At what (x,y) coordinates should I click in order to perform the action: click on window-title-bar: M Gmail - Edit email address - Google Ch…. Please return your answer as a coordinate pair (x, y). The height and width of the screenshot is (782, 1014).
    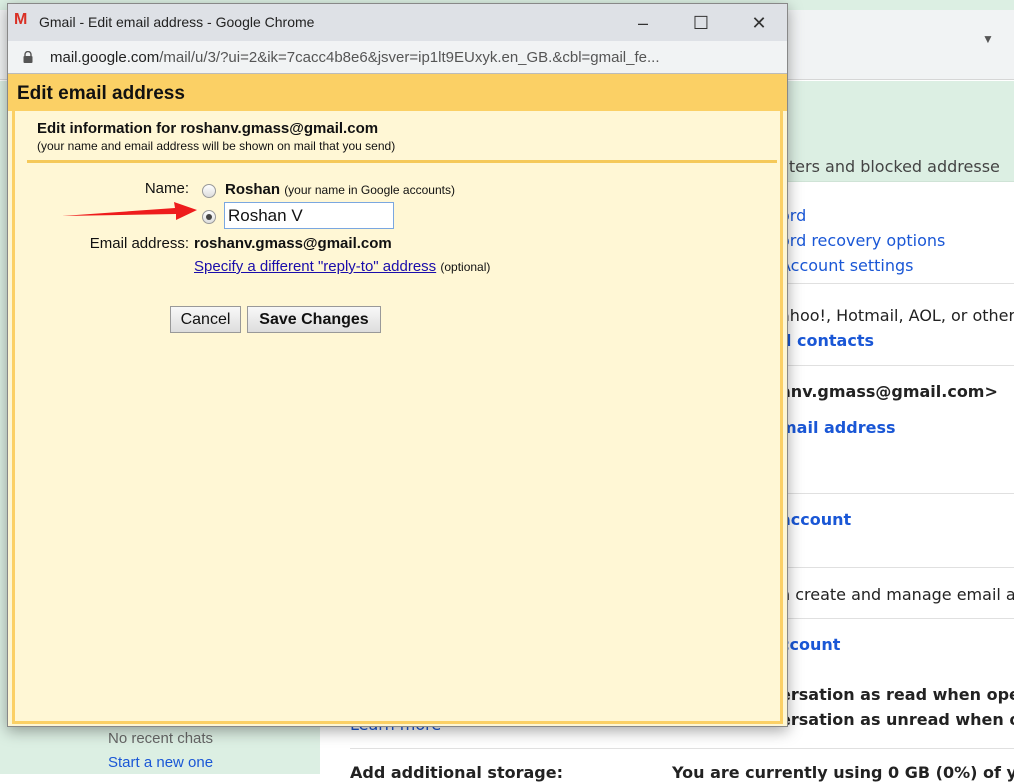
    Looking at the image, I should click on (397, 22).